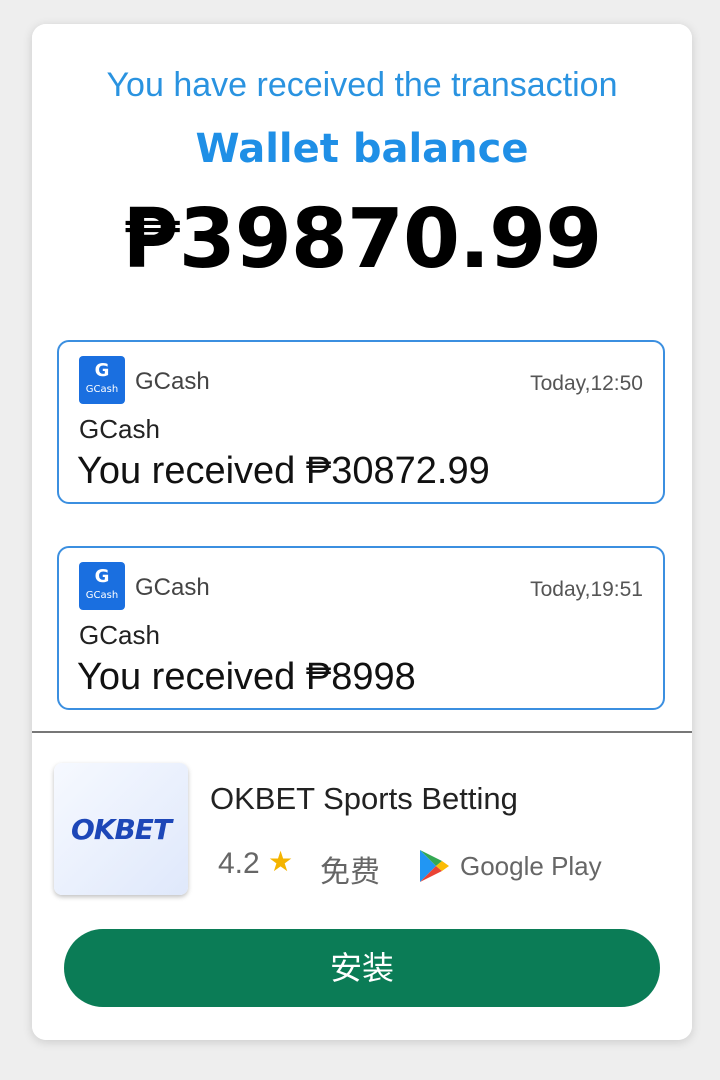 This screenshot has height=1080, width=720. Describe the element at coordinates (281, 861) in the screenshot. I see `star-icon: ★` at that location.